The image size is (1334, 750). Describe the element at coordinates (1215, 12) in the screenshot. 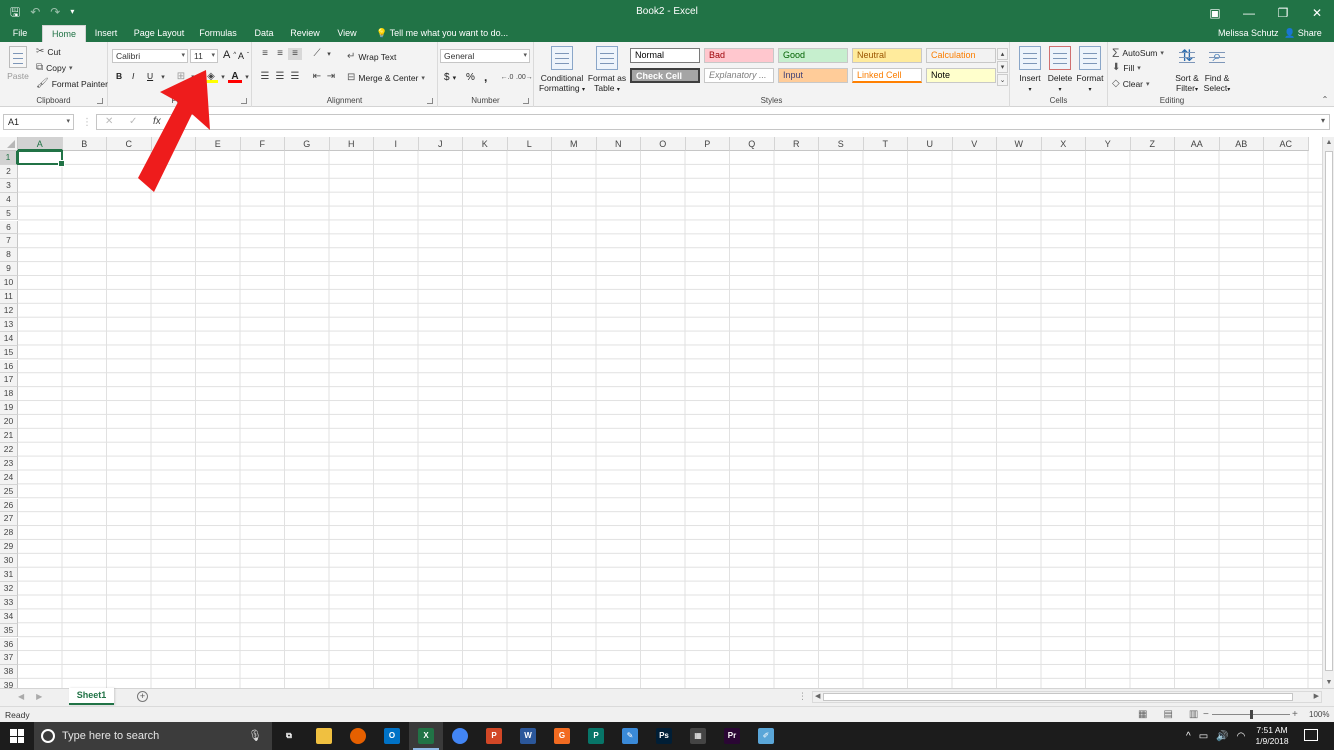

I see `ribbon-display-options-icon: ▣` at that location.